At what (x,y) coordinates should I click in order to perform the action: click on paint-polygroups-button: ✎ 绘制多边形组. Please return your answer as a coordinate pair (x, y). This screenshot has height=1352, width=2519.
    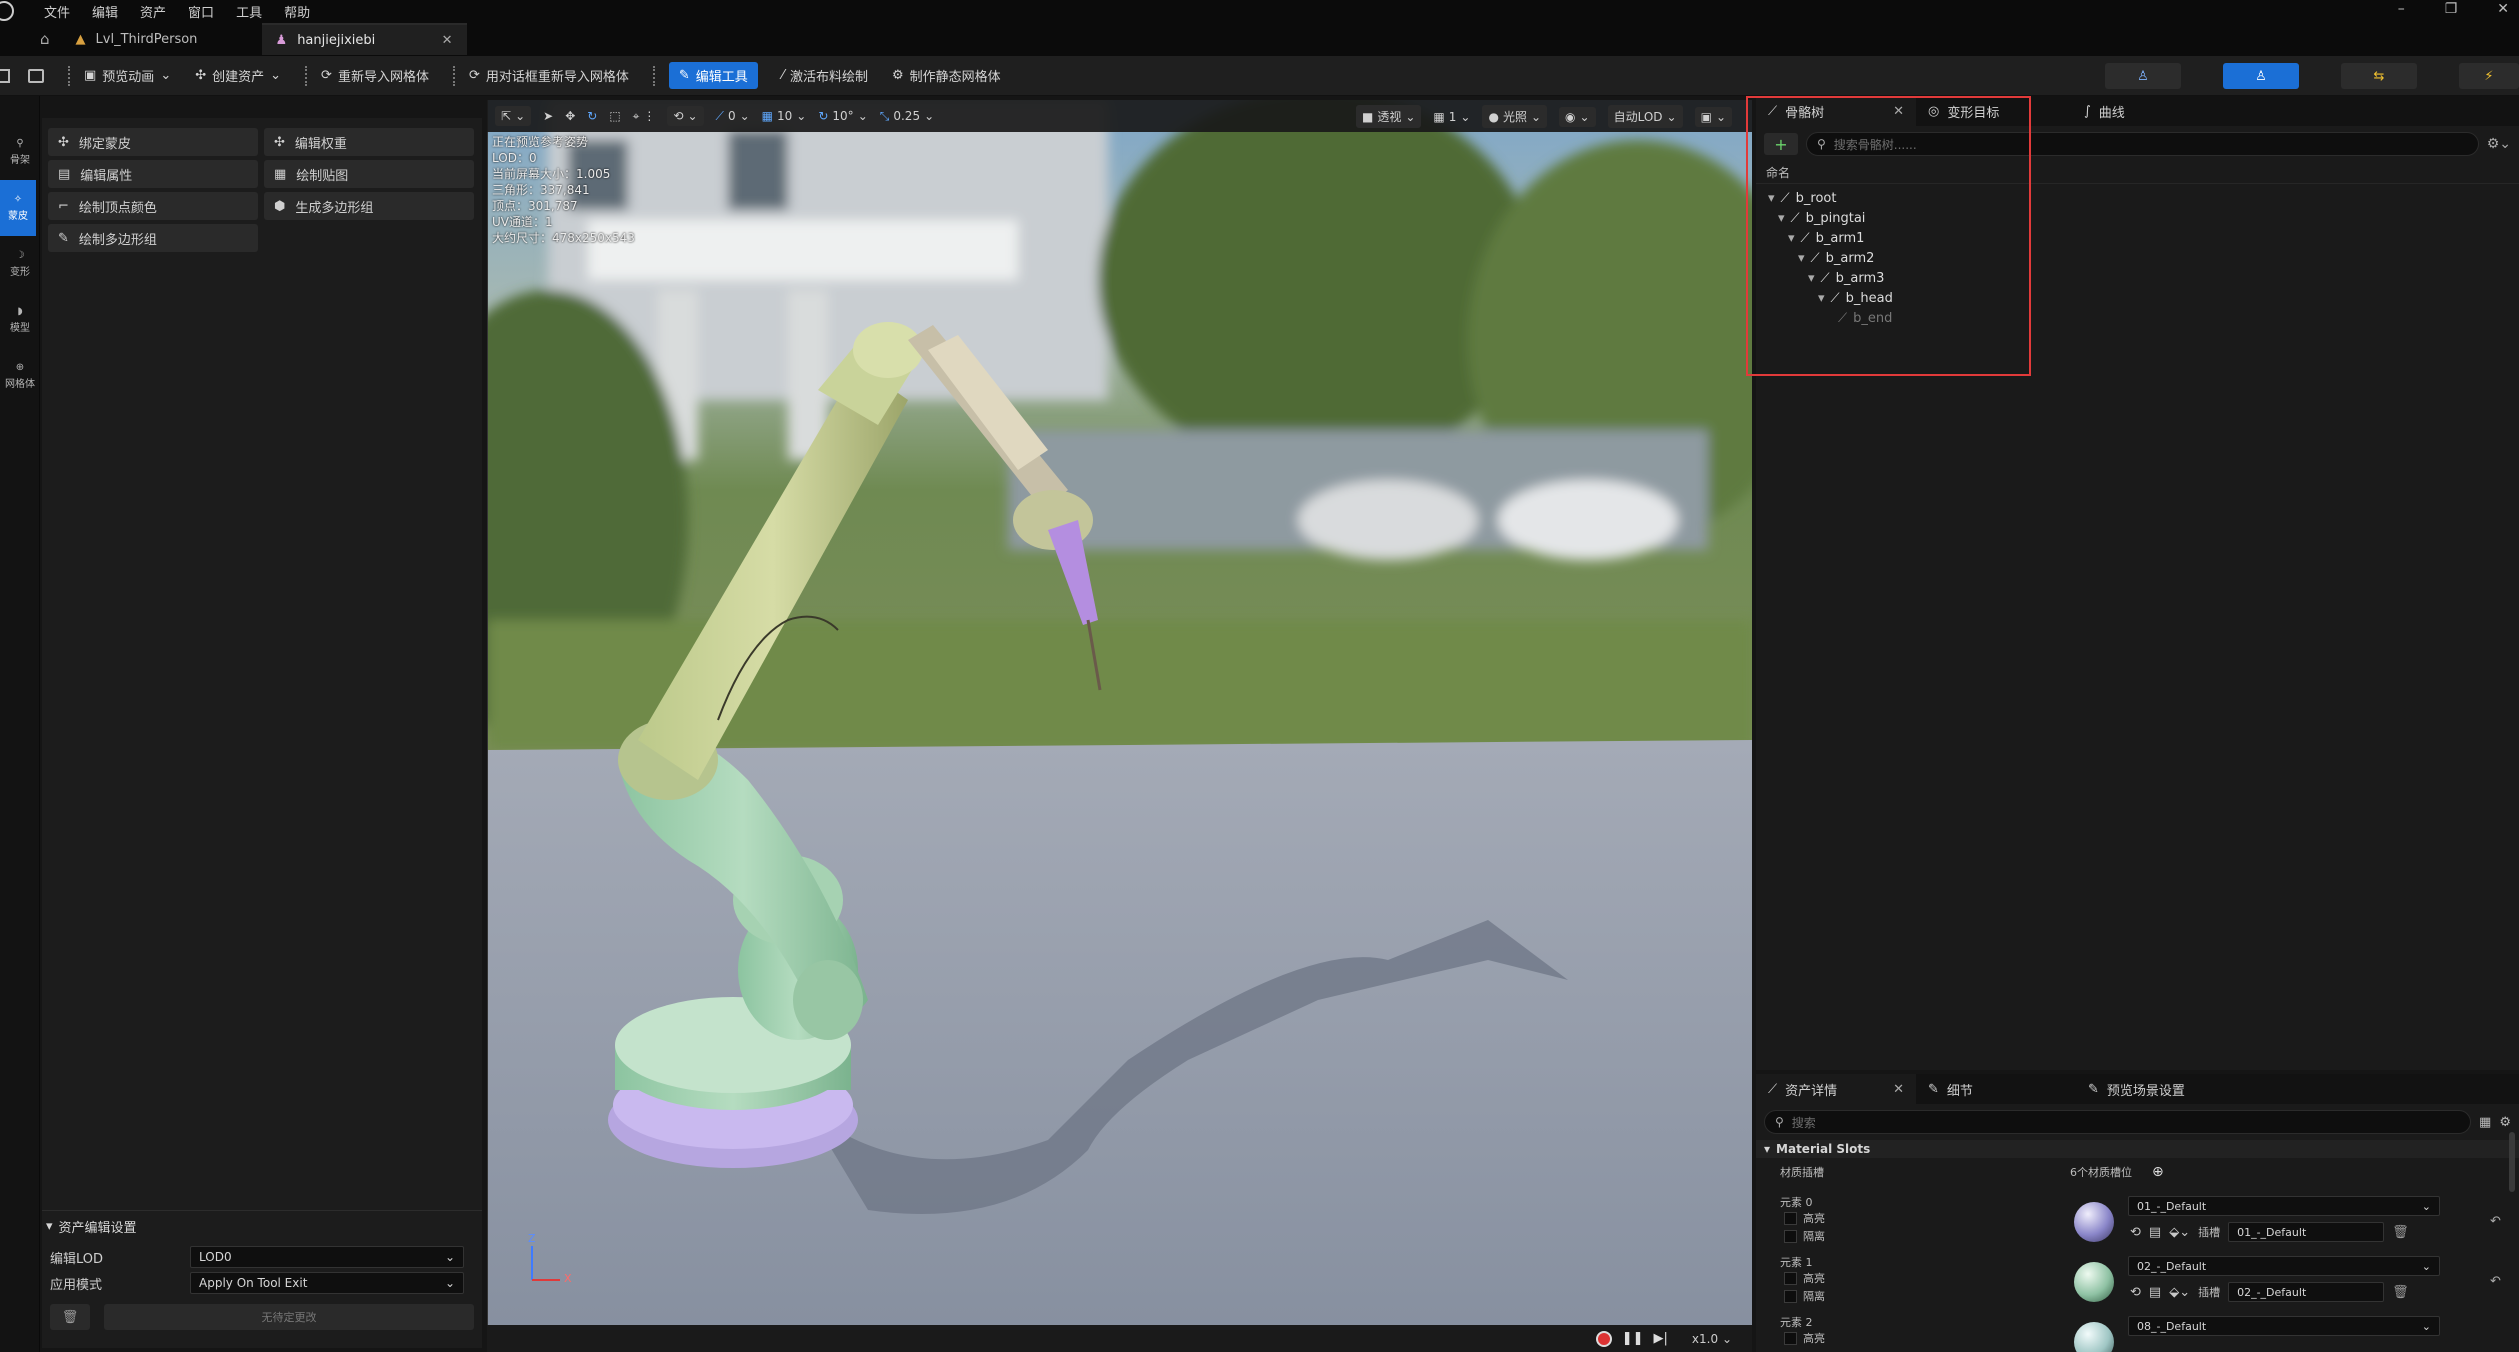
    Looking at the image, I should click on (153, 238).